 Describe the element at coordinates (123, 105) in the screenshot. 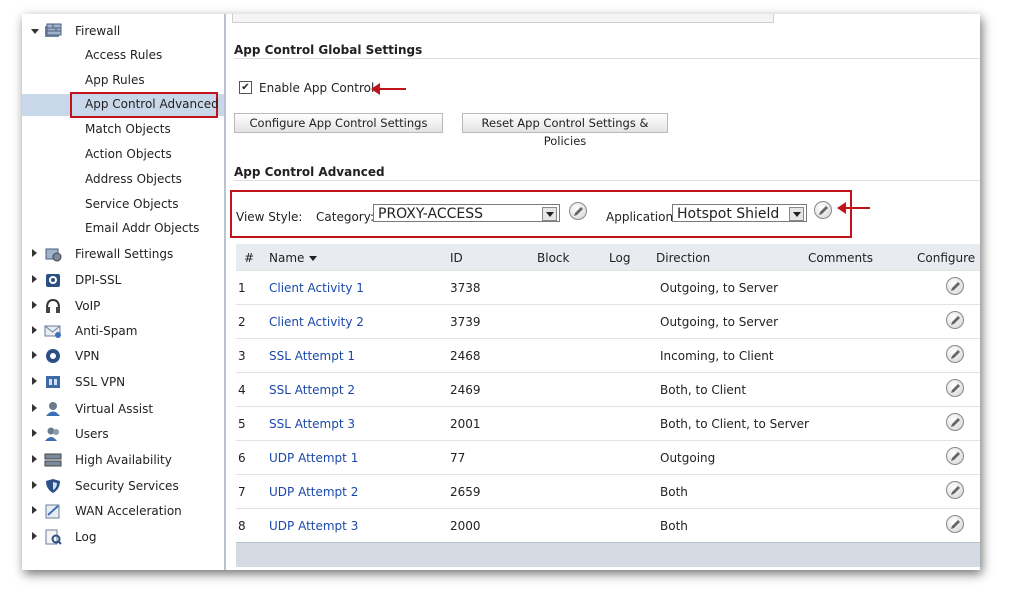

I see `sidebar-subitem-app-control-advanced: App Control Advanced` at that location.